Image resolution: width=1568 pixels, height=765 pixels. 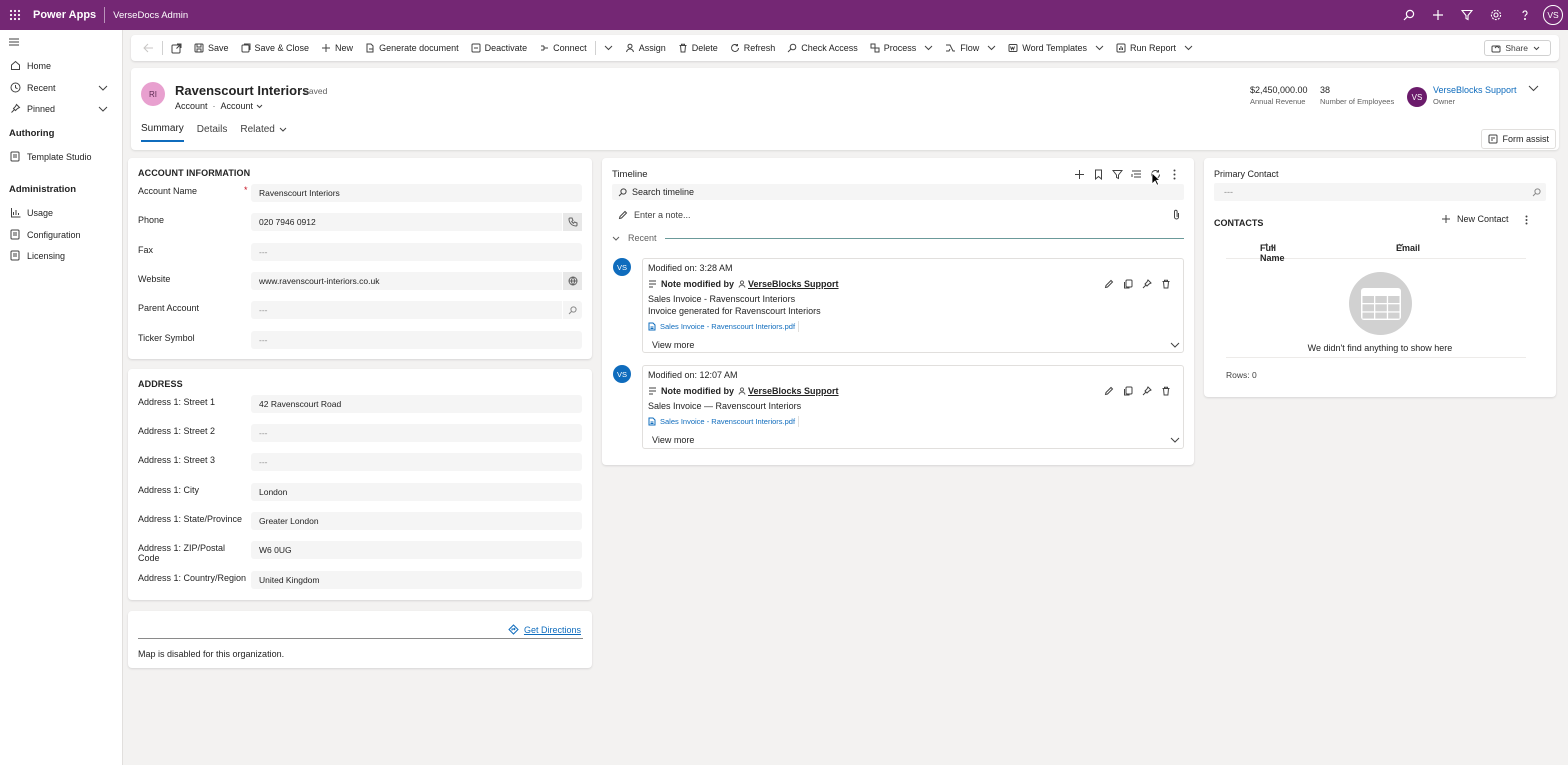 I want to click on globe-icon, so click(x=572, y=281).